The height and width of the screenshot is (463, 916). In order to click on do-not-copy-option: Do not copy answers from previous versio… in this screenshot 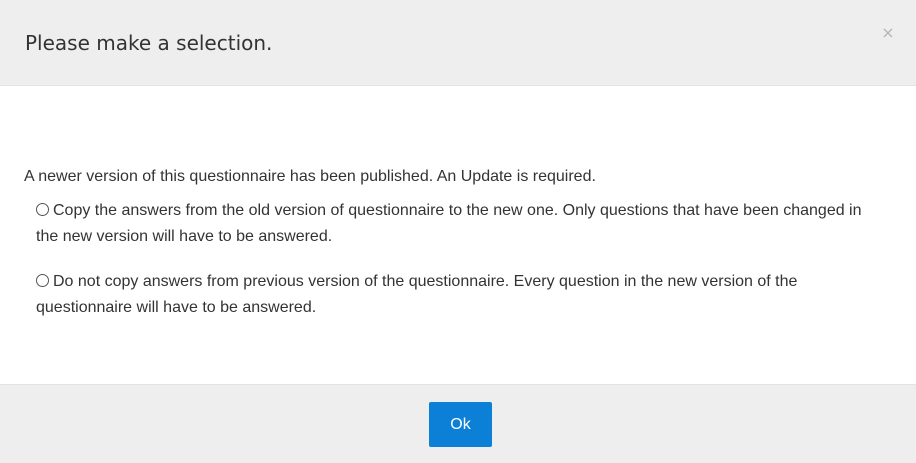, I will do `click(451, 295)`.